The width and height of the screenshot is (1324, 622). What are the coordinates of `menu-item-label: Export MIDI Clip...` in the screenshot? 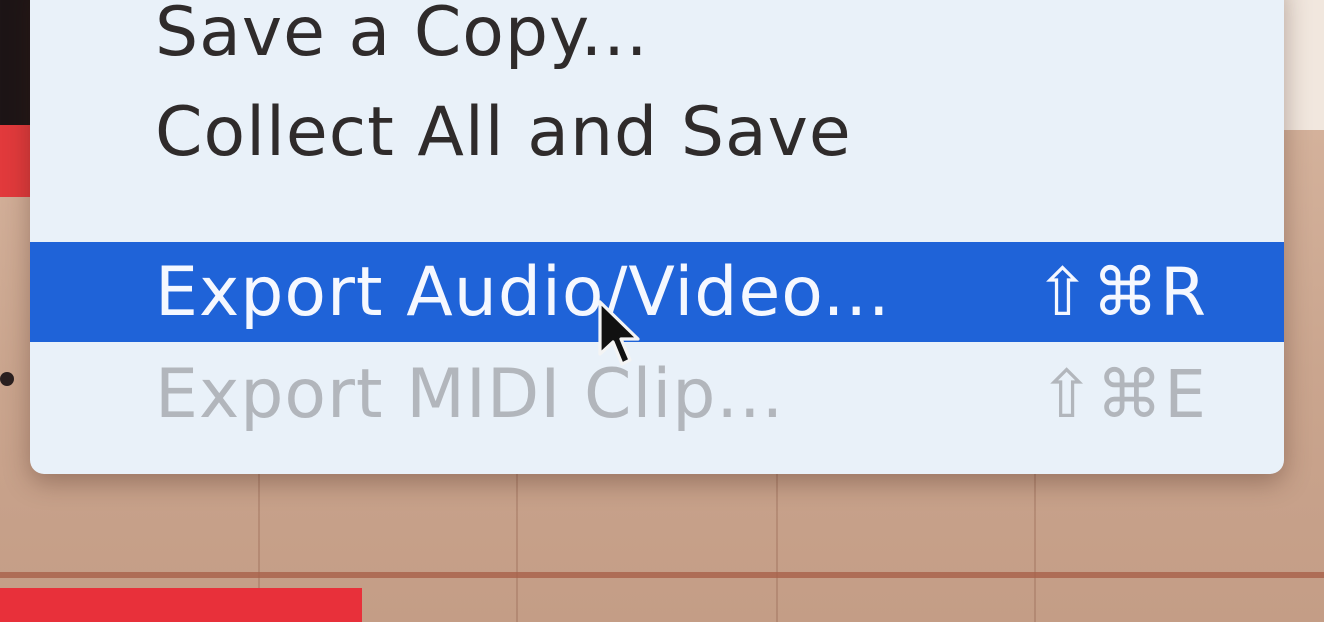 It's located at (470, 394).